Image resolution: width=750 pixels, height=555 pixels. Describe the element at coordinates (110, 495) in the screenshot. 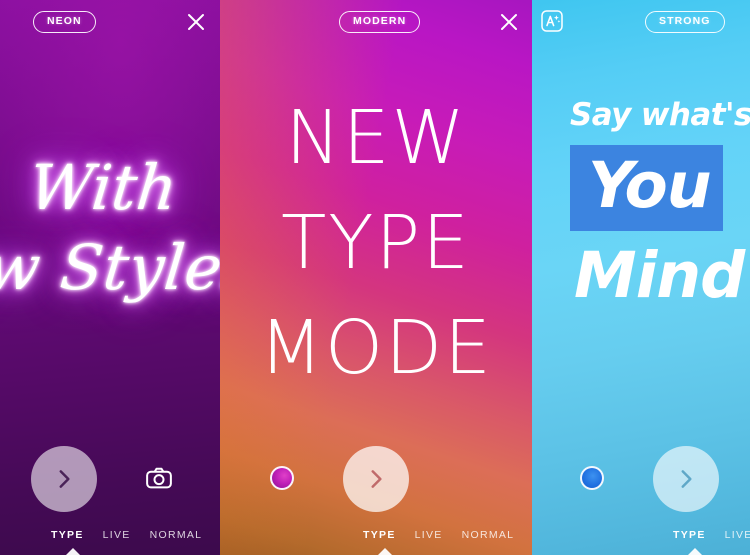

I see `bottom-controls-neon: TYPE LIVE NORMAL BOOM` at that location.